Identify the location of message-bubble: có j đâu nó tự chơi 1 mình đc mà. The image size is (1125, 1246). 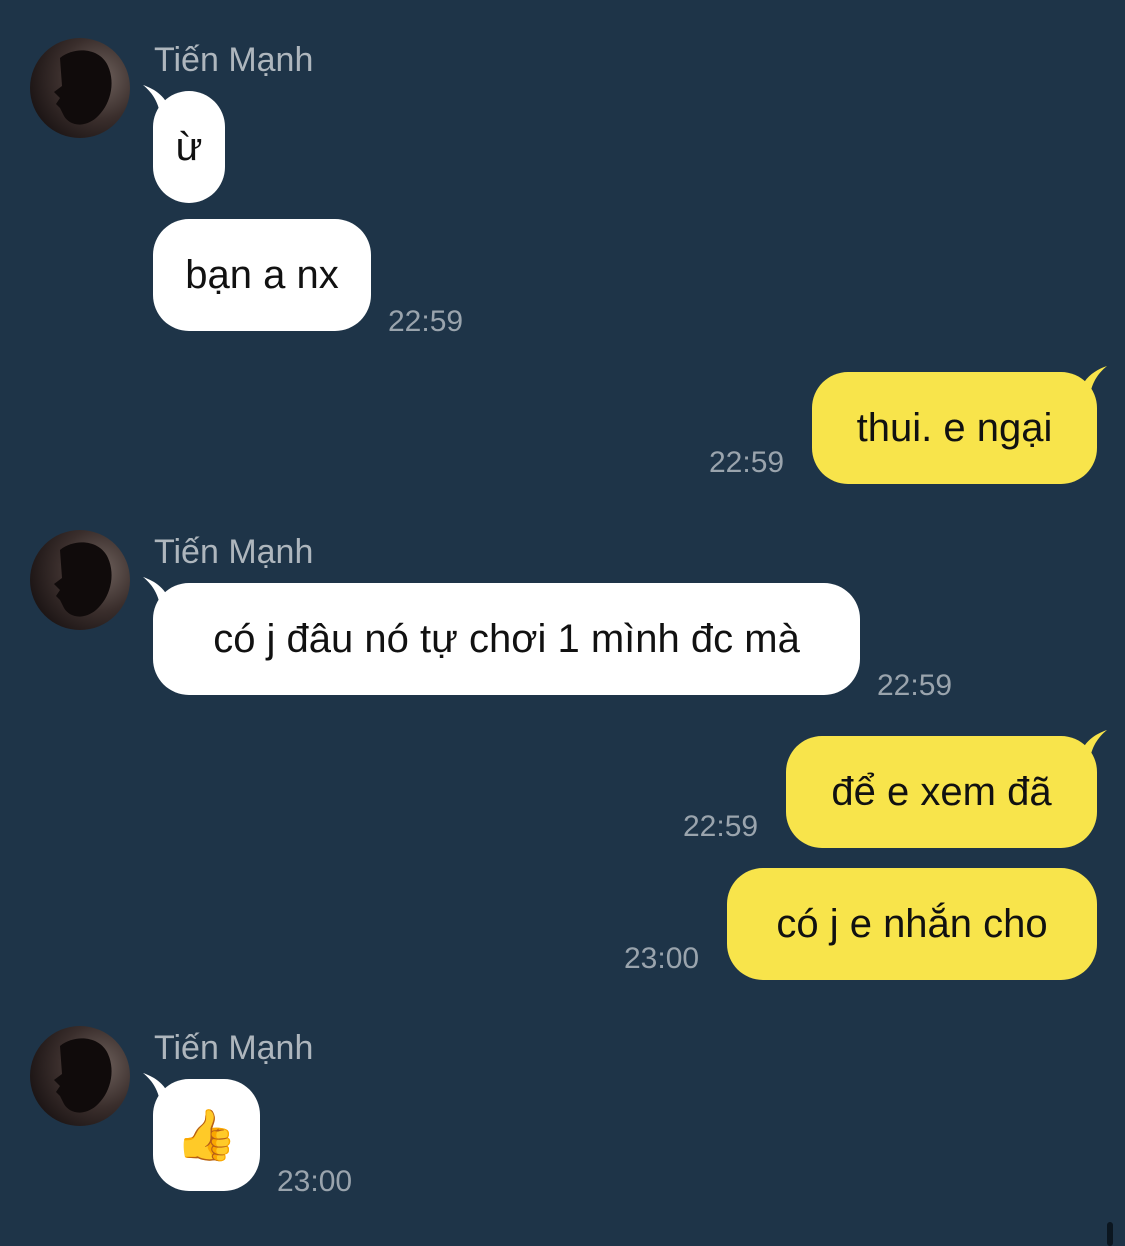
(501, 636).